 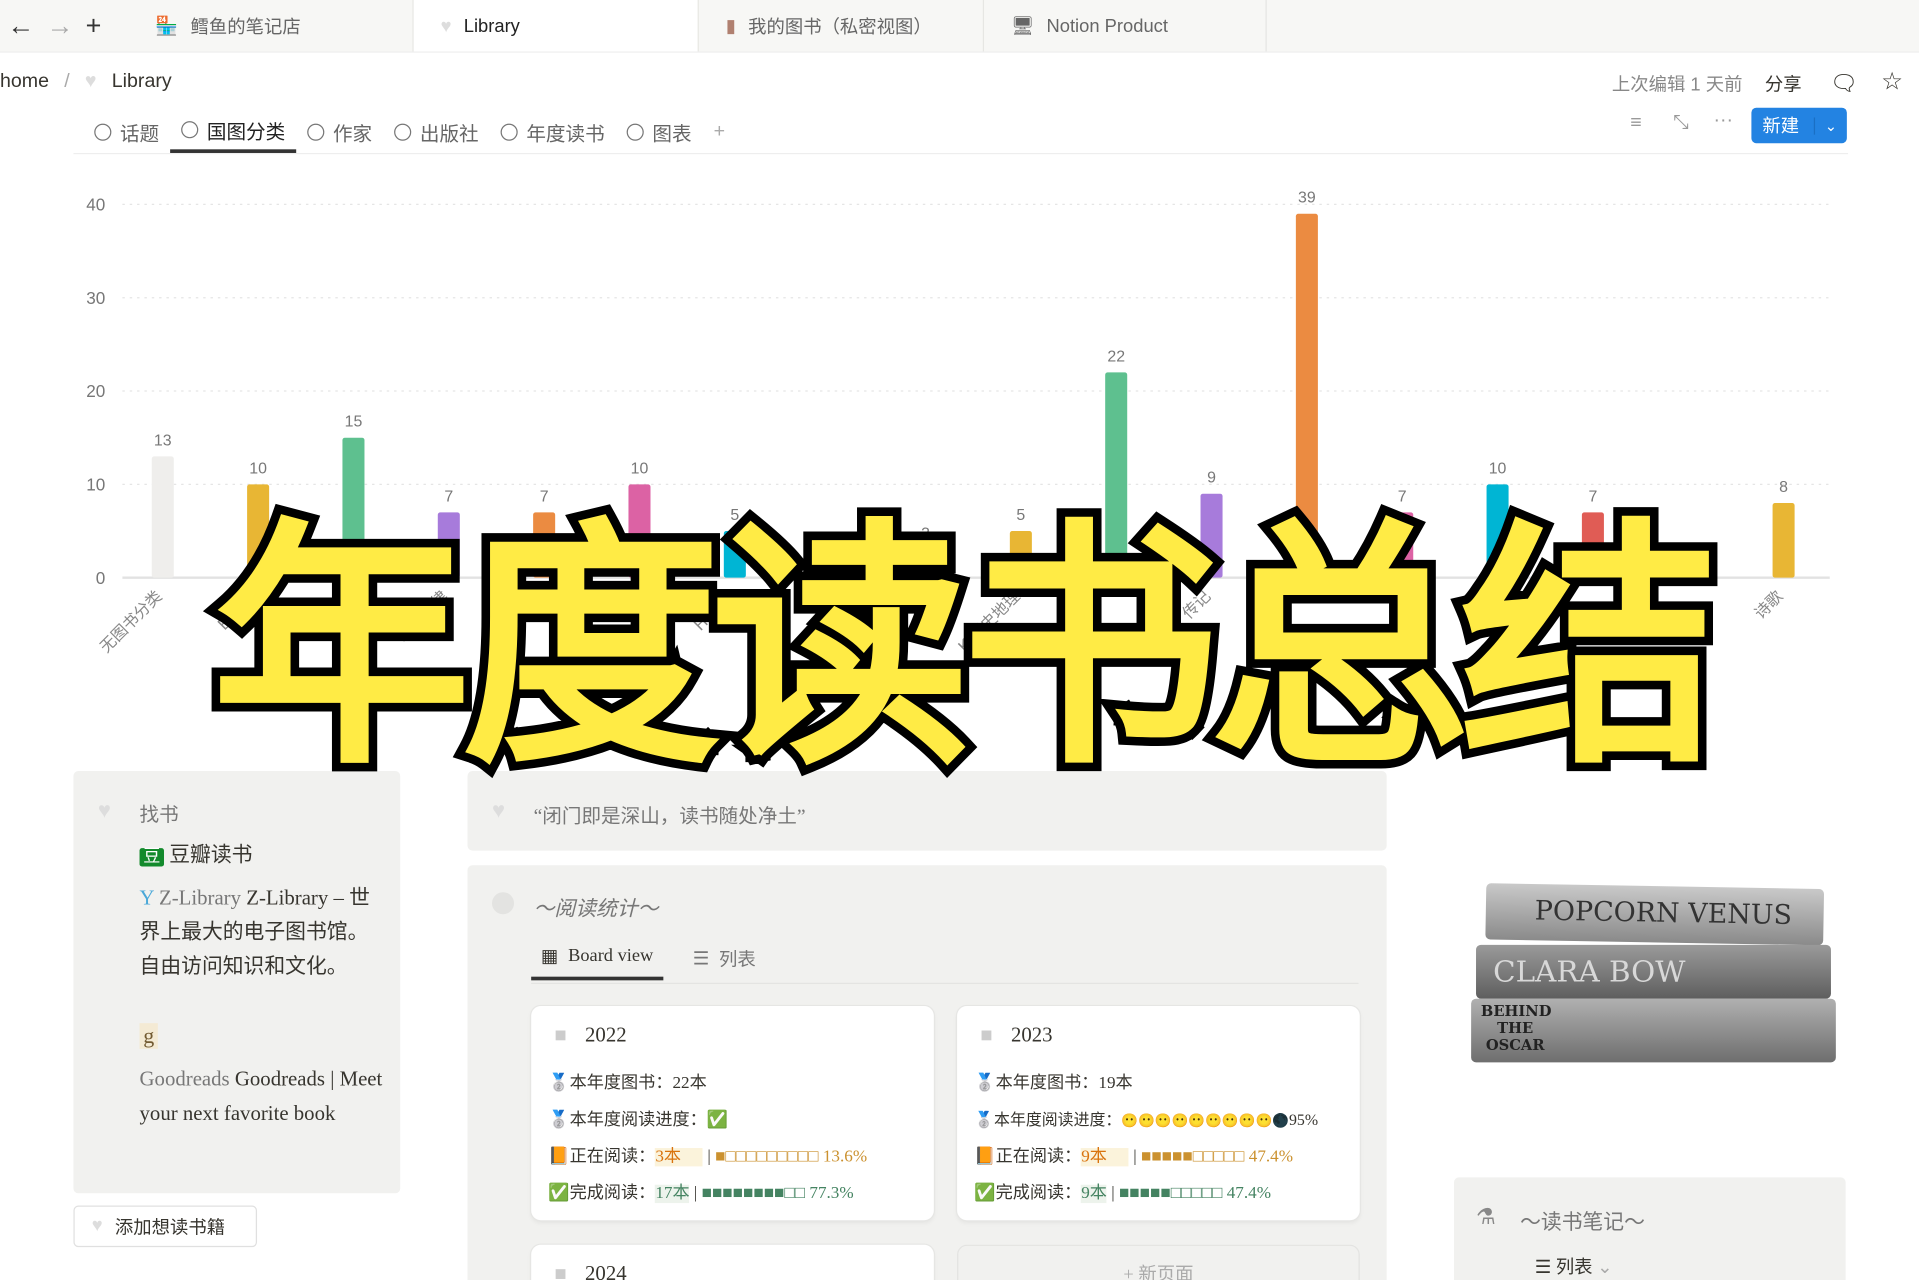 I want to click on view-tab: 国图分类, so click(x=233, y=131).